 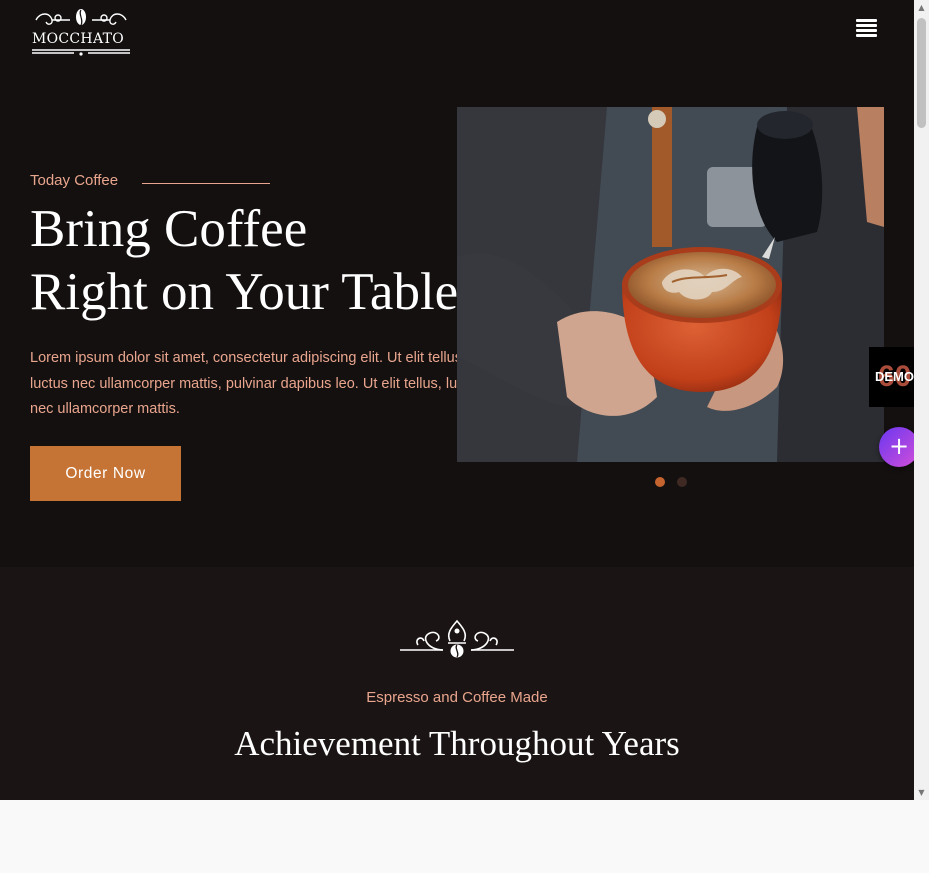 I want to click on order-now-button: Order Now, so click(x=105, y=473).